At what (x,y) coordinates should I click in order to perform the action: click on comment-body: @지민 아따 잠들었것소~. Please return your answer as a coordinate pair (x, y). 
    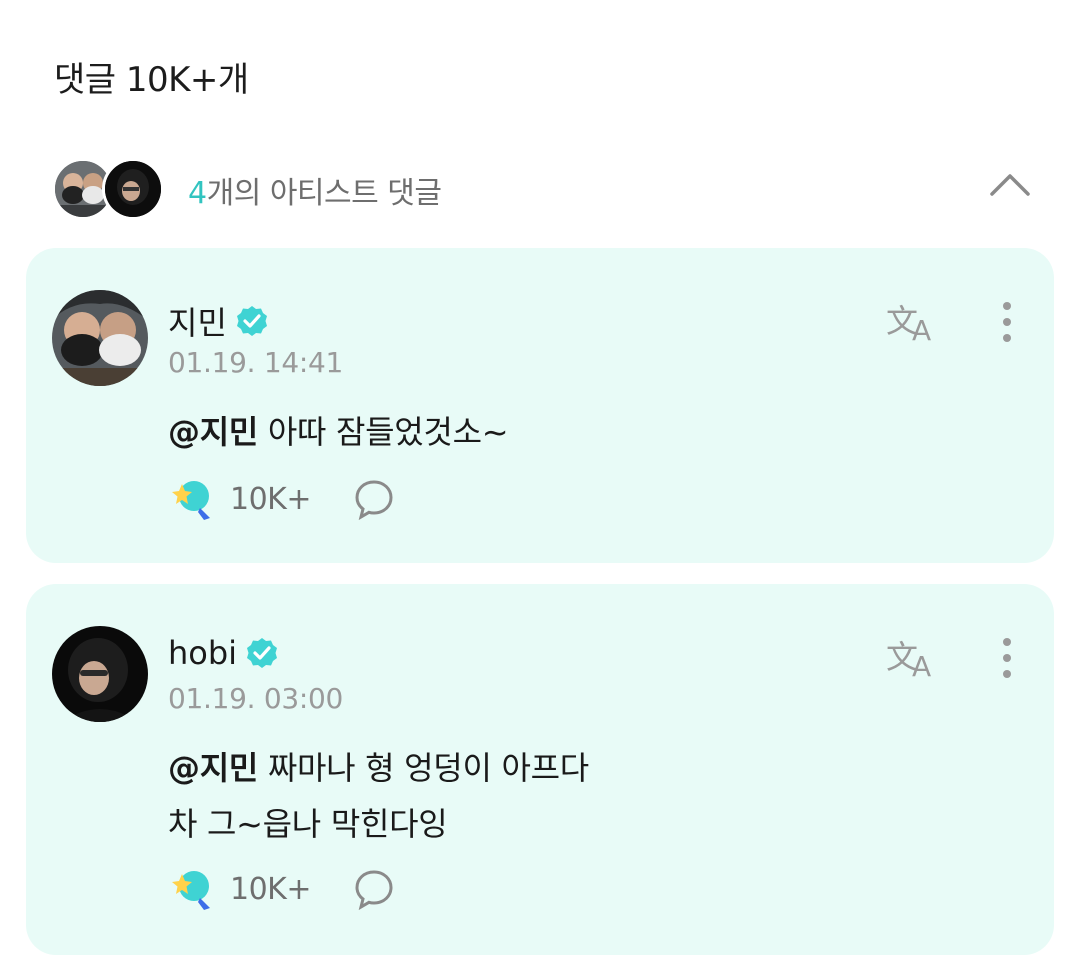
    Looking at the image, I should click on (338, 432).